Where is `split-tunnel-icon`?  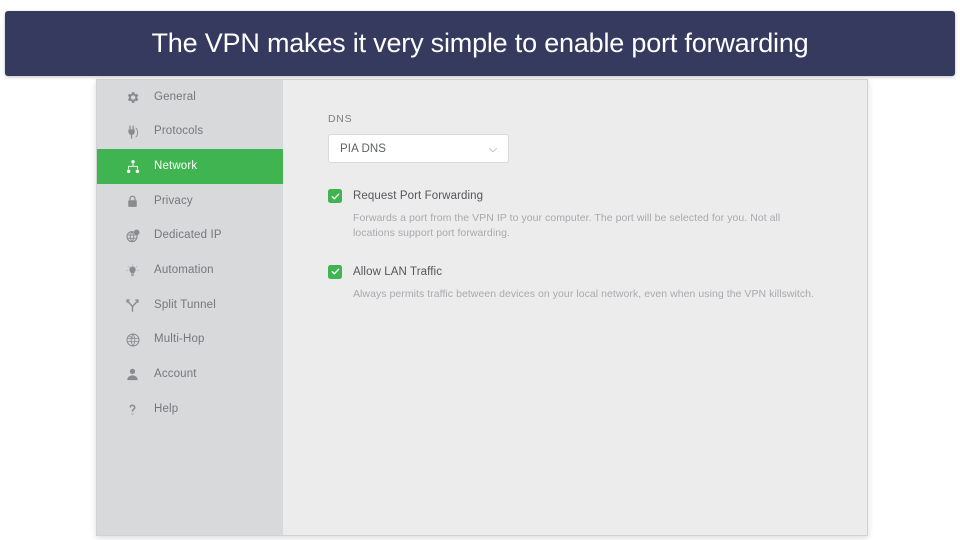
split-tunnel-icon is located at coordinates (132, 305).